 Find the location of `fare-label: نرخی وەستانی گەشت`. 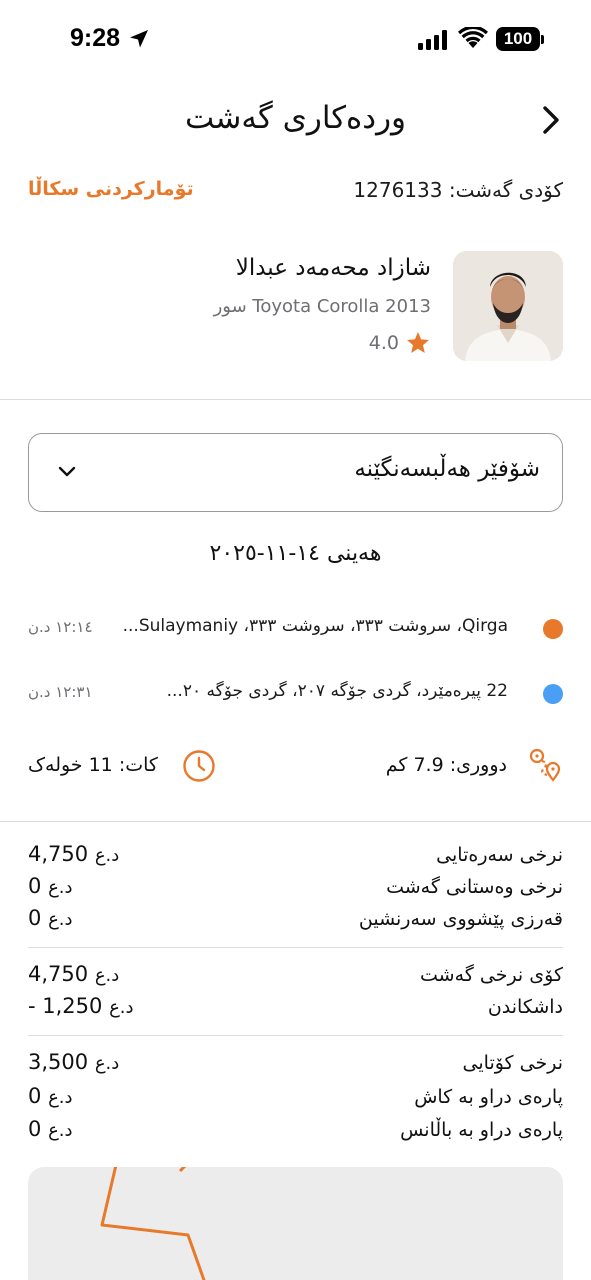

fare-label: نرخی وەستانی گەشت is located at coordinates (474, 887).